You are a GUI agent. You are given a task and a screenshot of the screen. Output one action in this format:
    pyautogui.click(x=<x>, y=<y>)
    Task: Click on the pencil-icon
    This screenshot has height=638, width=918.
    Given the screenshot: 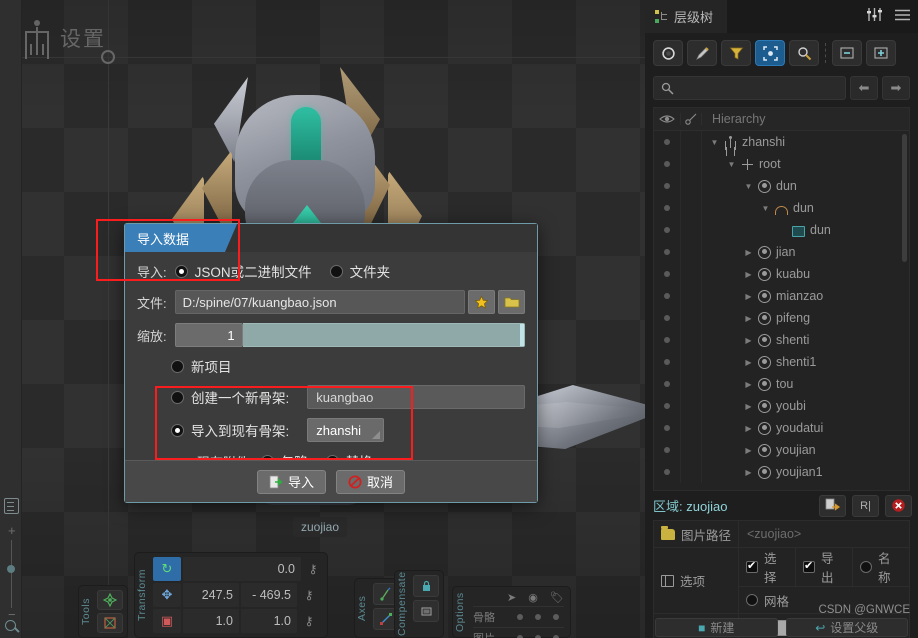 What is the action you would take?
    pyautogui.click(x=702, y=53)
    